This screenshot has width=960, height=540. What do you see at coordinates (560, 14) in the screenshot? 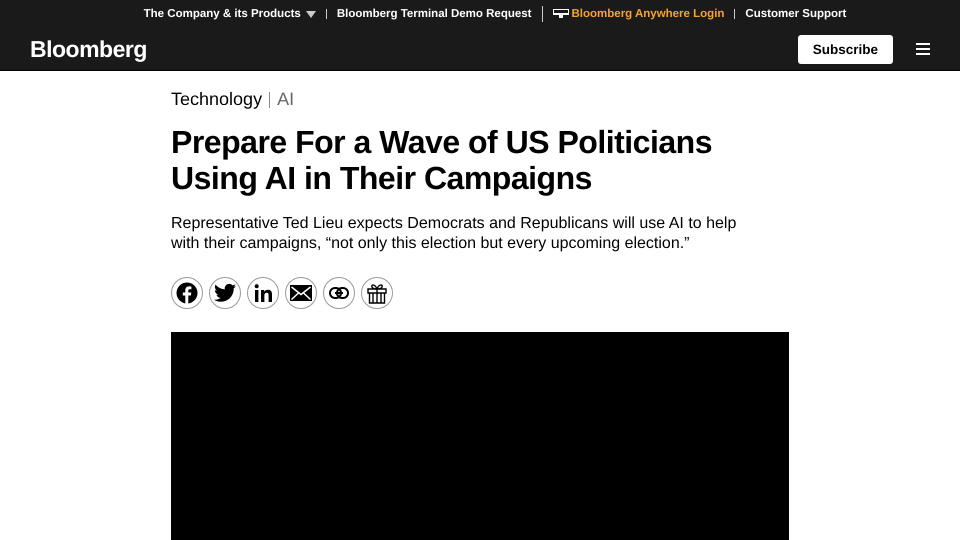
I see `monitor-icon` at bounding box center [560, 14].